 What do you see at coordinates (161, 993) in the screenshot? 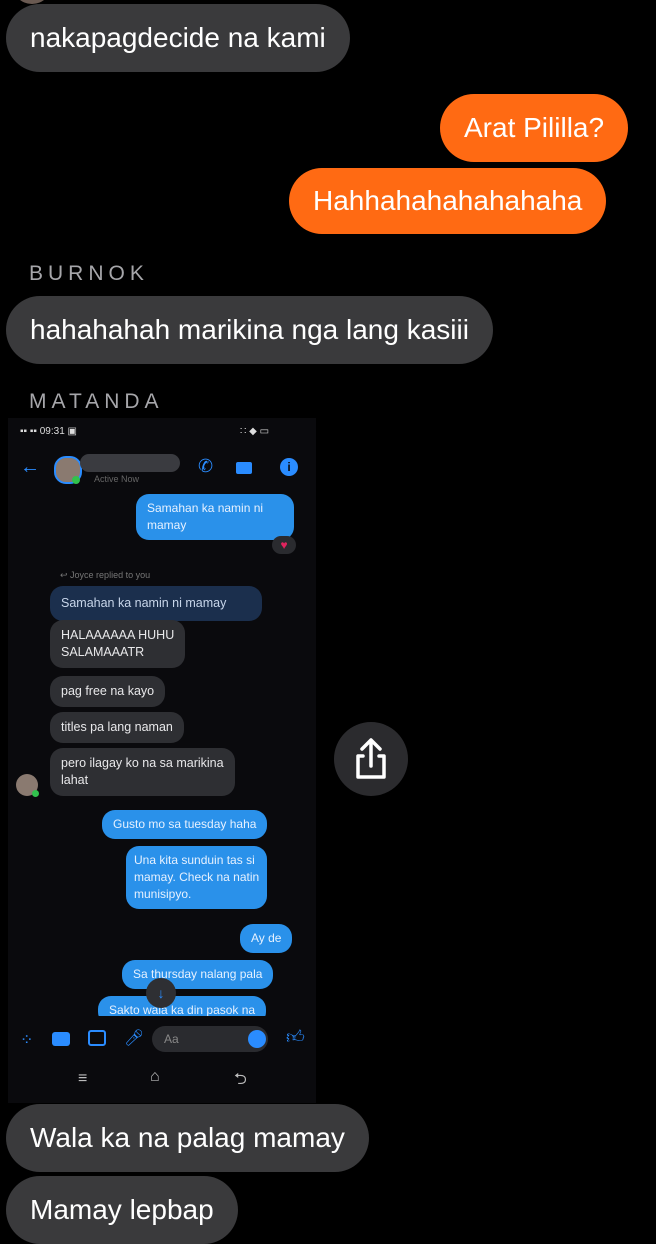
I see `scroll-down-icon: ↓` at bounding box center [161, 993].